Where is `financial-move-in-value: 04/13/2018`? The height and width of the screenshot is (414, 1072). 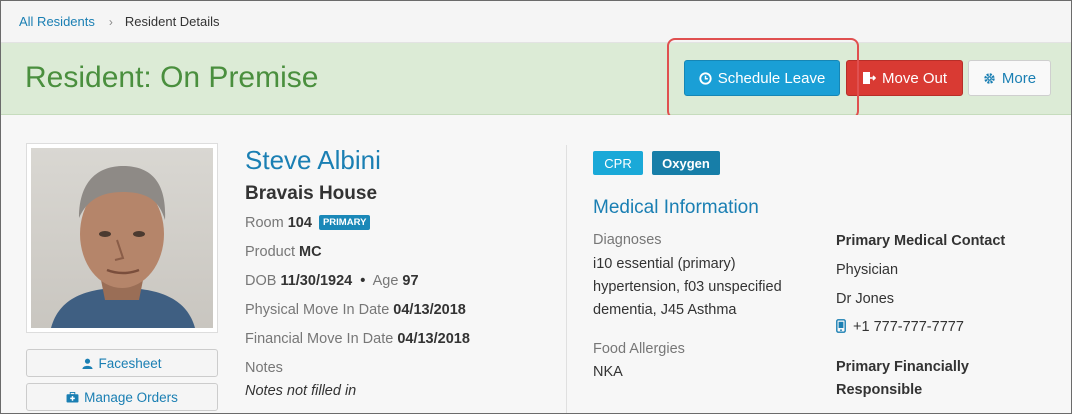 financial-move-in-value: 04/13/2018 is located at coordinates (433, 339).